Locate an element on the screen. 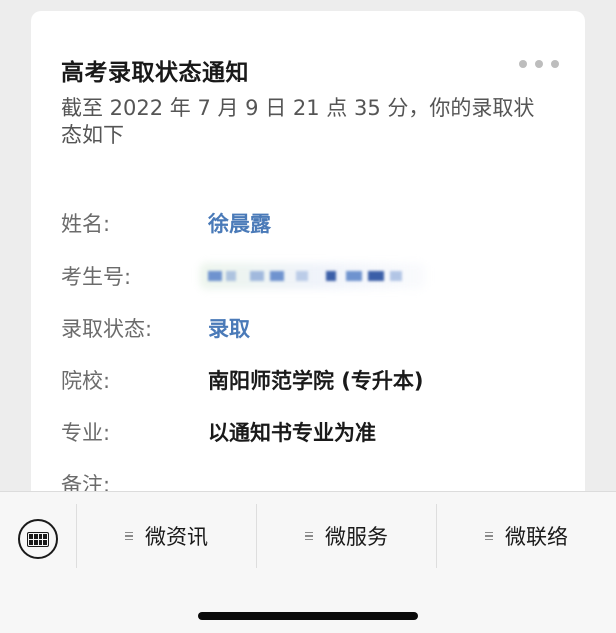 The width and height of the screenshot is (616, 633). menu-item-services: 微服务 is located at coordinates (346, 536).